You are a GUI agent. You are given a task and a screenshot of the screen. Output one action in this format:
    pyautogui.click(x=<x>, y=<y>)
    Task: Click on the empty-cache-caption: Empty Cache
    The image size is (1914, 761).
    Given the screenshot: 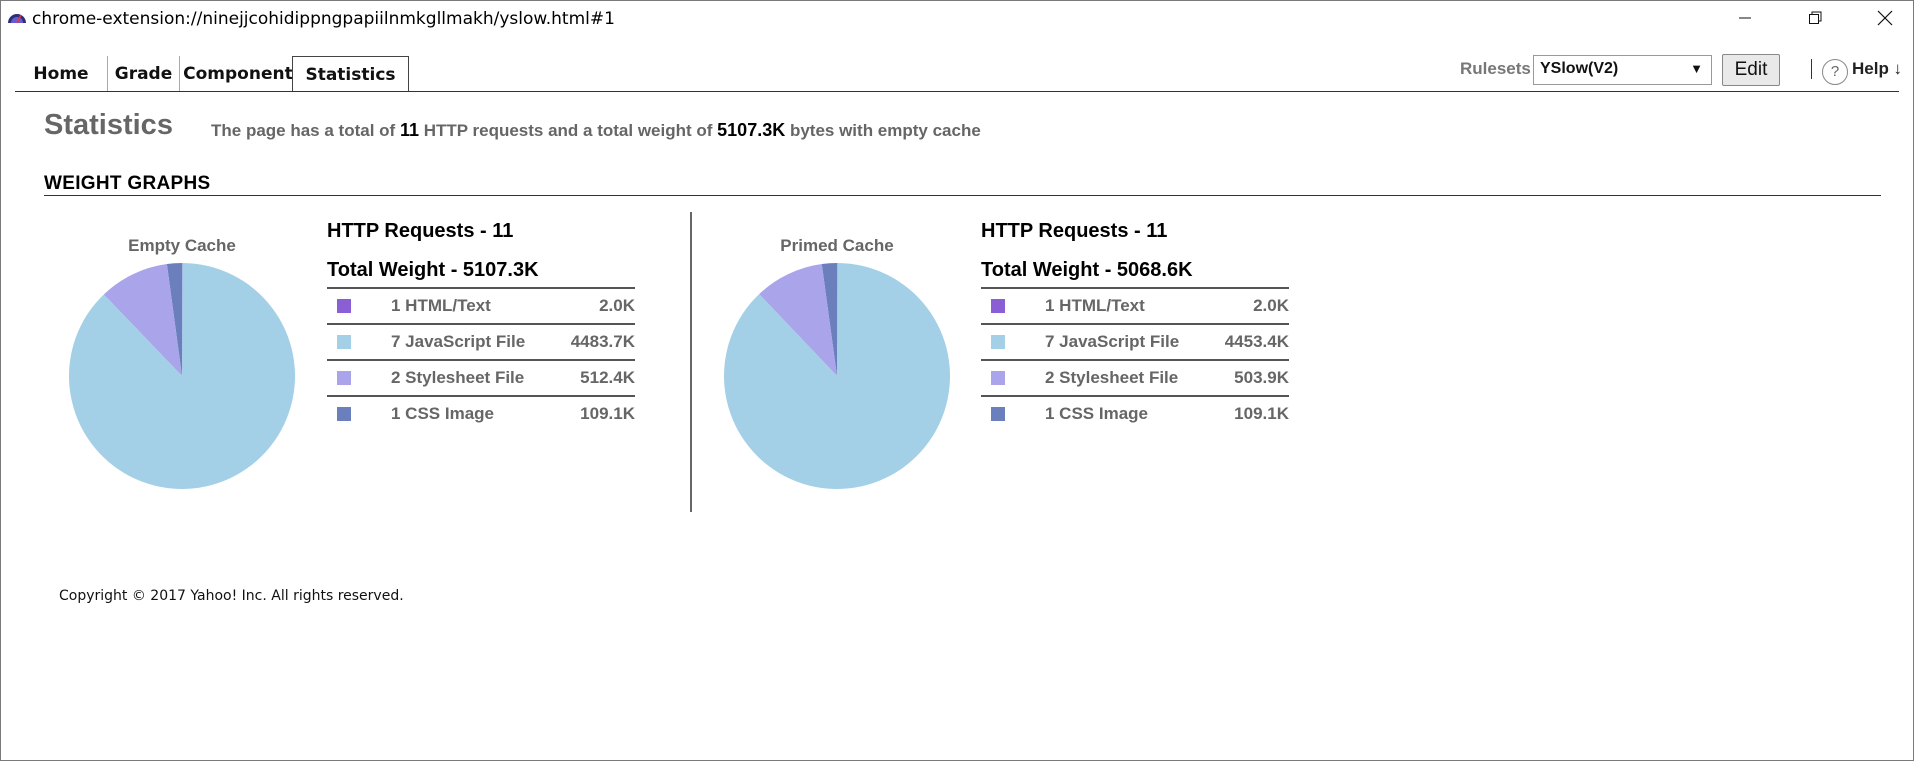 What is the action you would take?
    pyautogui.click(x=182, y=245)
    